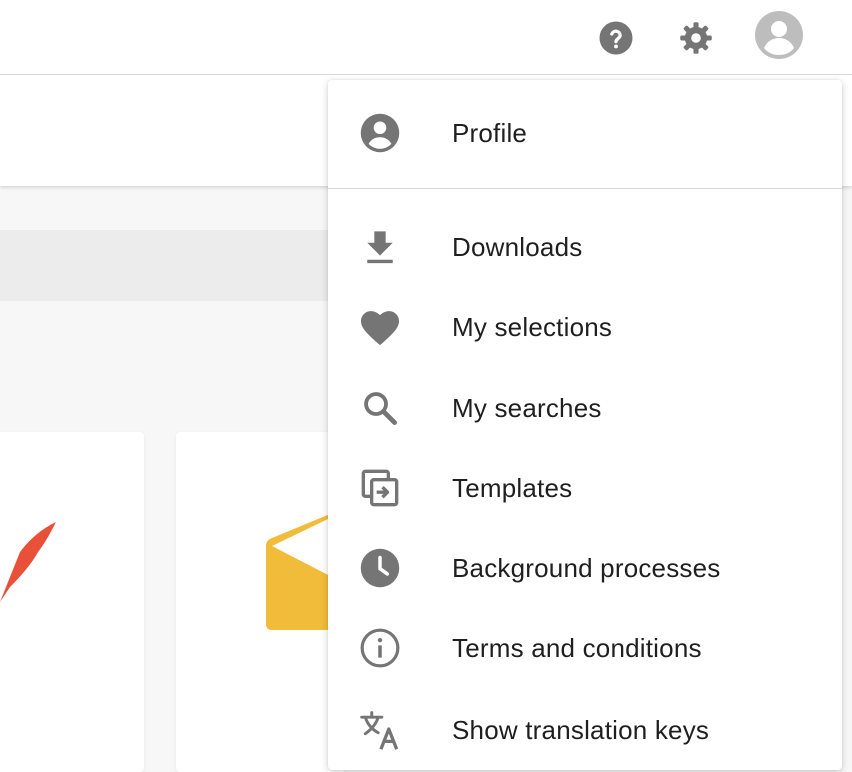 The image size is (852, 772). I want to click on menu-divider, so click(585, 188).